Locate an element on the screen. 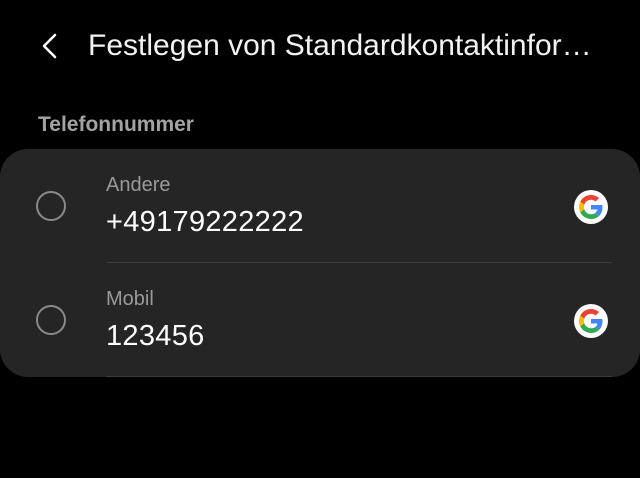 This screenshot has width=640, height=478. phone-number-value: +49179222222 is located at coordinates (205, 222).